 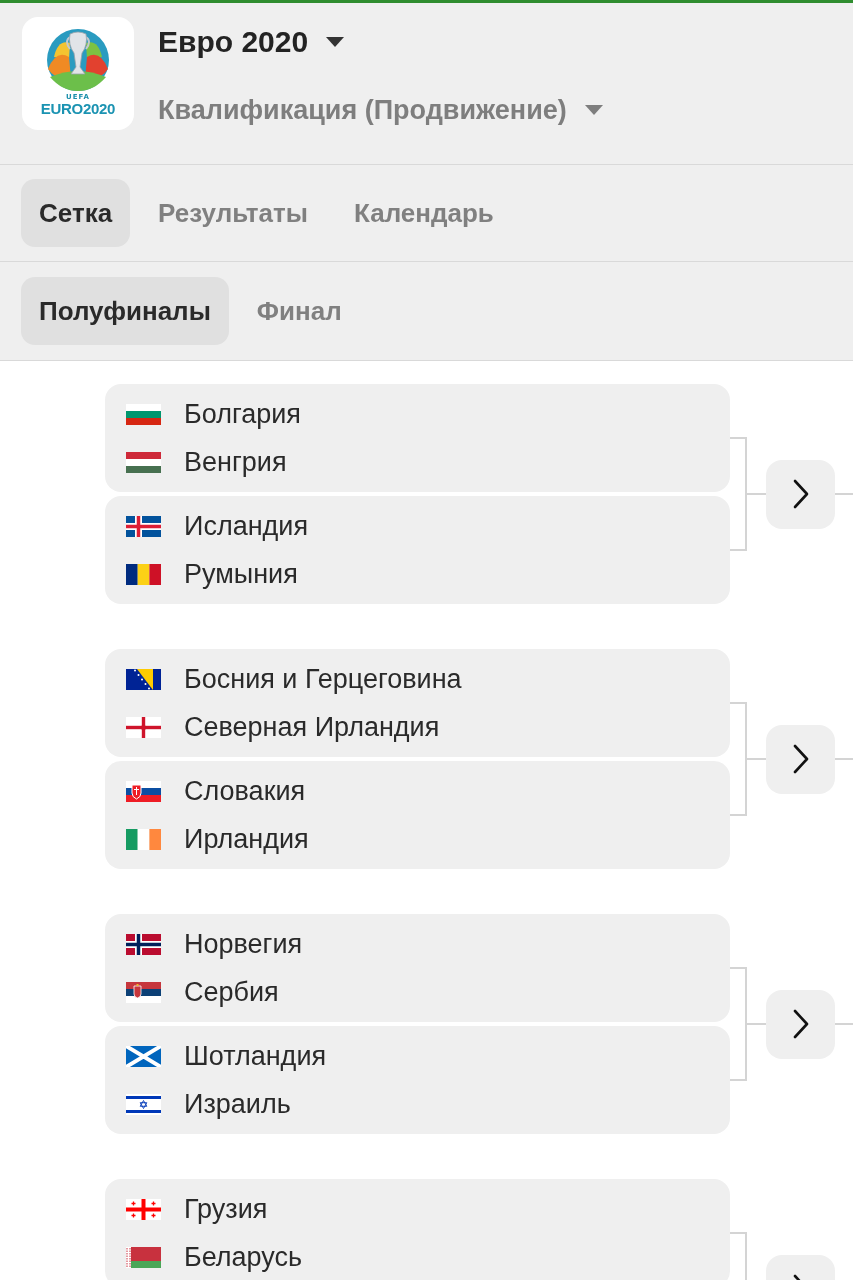 What do you see at coordinates (125, 311) in the screenshot?
I see `round-tab: Полуфиналы` at bounding box center [125, 311].